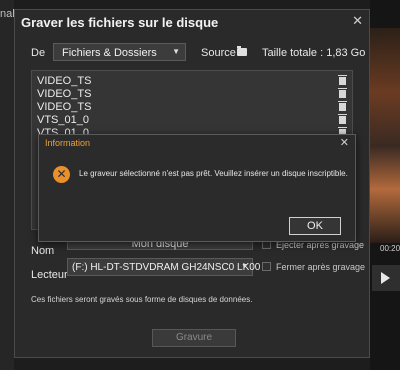 The image size is (400, 370). Describe the element at coordinates (218, 53) in the screenshot. I see `source-label: Source` at that location.